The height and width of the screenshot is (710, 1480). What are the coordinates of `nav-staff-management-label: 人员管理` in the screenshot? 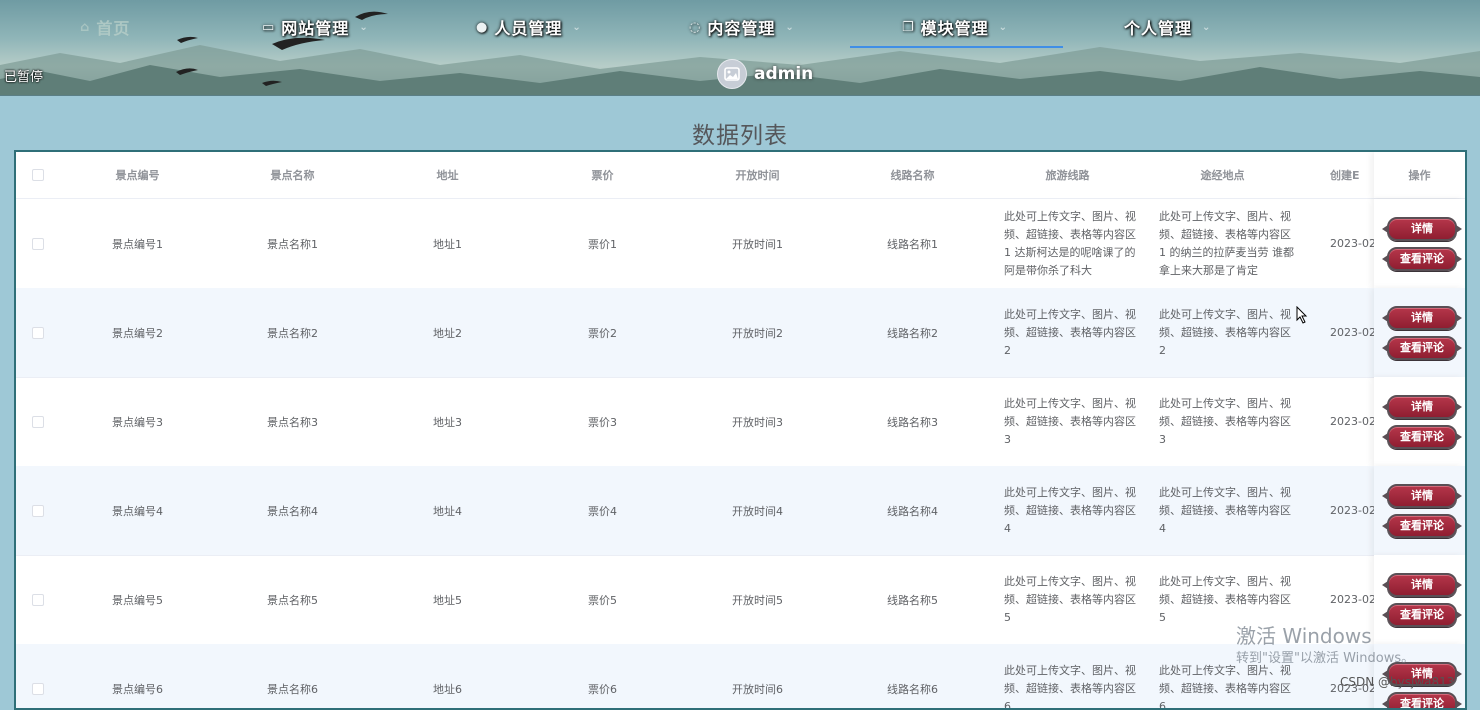 It's located at (528, 28).